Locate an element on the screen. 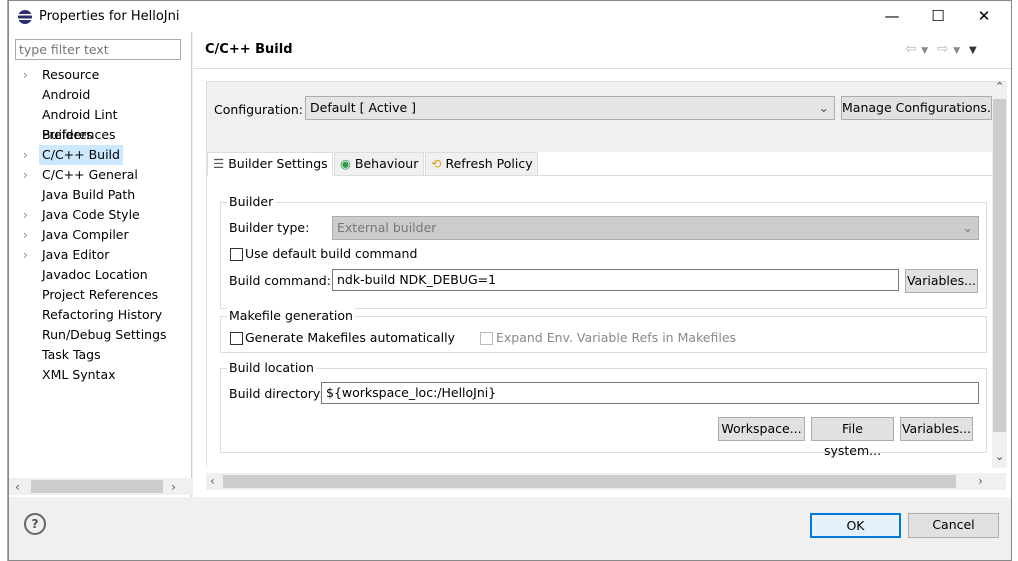 The image size is (1018, 561). list-icon: ☰ is located at coordinates (219, 163).